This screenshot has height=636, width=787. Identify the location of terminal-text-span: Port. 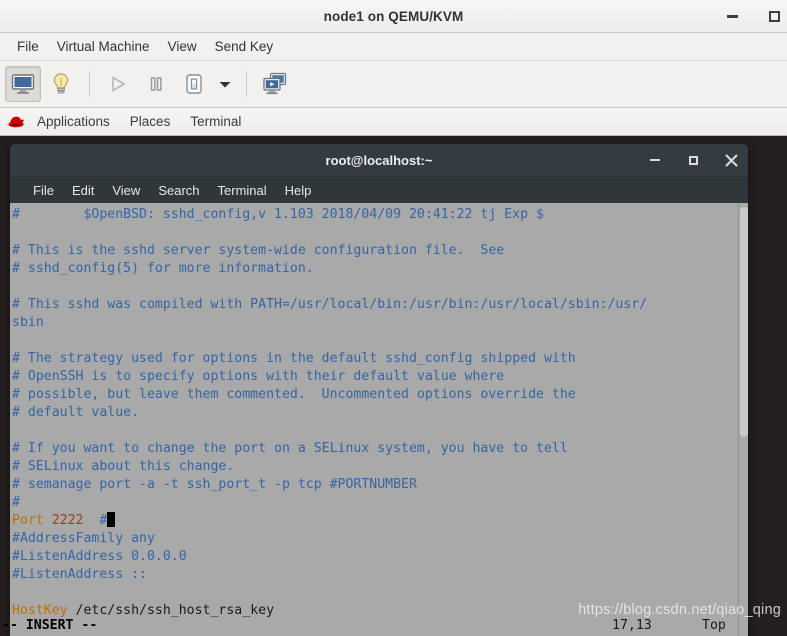
(32, 520).